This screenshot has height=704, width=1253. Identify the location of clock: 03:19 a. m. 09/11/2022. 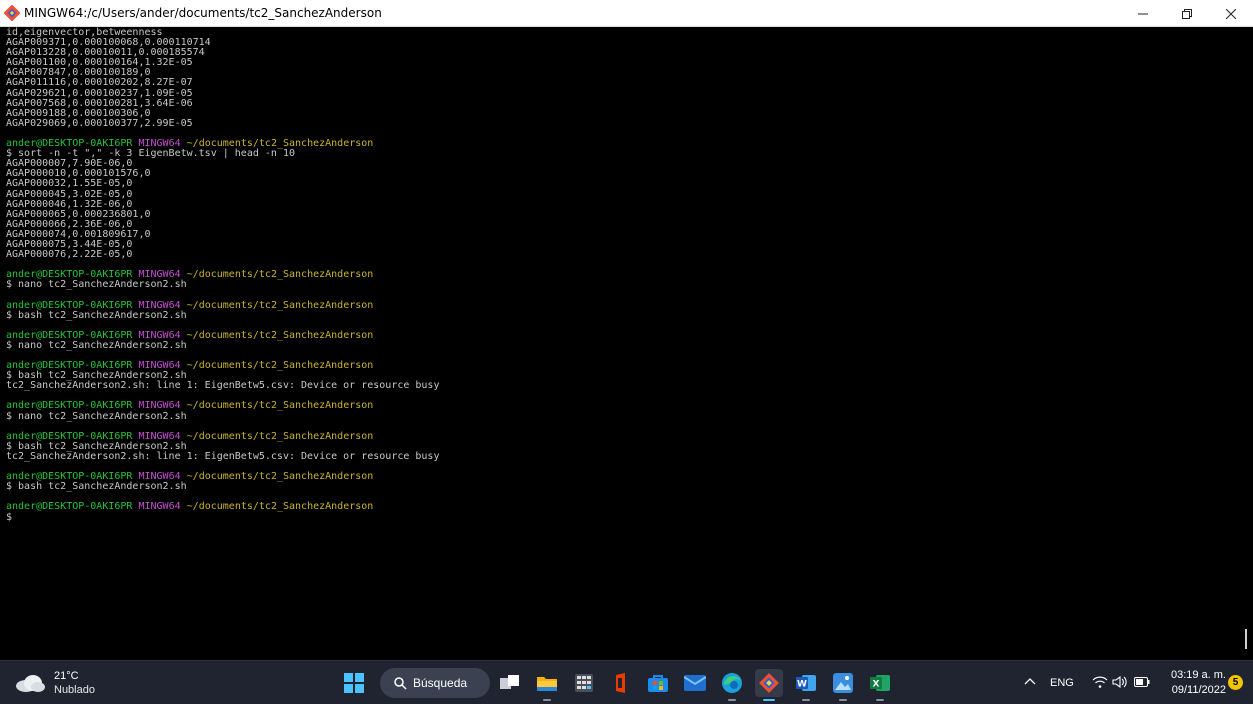
(1196, 683).